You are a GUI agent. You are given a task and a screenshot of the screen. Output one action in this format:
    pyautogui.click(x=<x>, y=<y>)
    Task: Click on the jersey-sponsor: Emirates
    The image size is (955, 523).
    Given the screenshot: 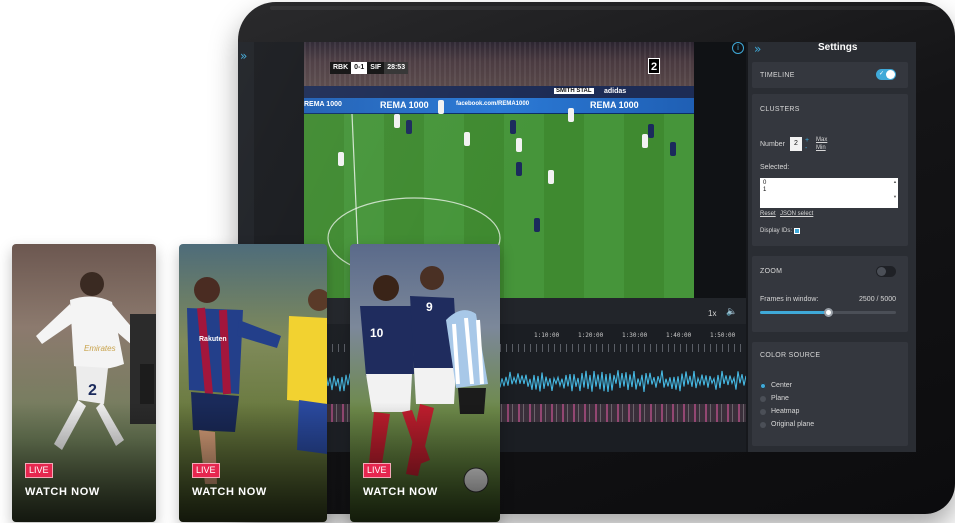 What is the action you would take?
    pyautogui.click(x=100, y=348)
    